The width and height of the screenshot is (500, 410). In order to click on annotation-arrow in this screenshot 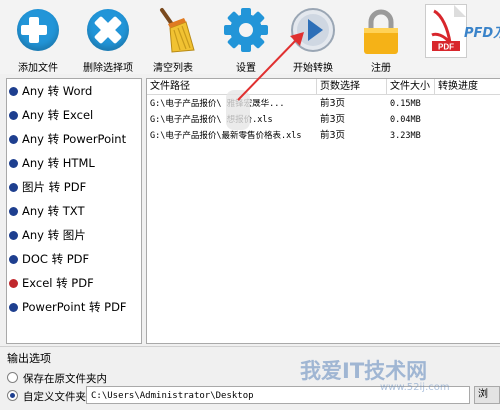, I will do `click(270, 66)`.